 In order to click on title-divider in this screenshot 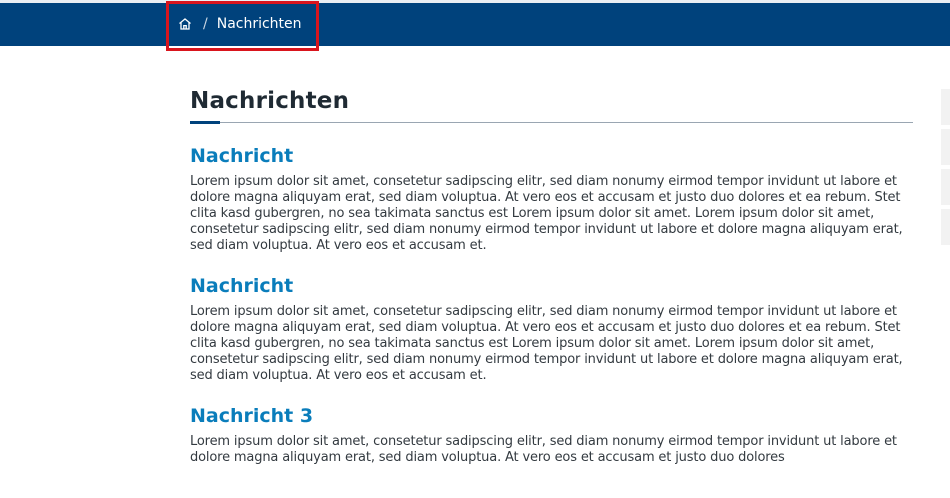, I will do `click(551, 122)`.